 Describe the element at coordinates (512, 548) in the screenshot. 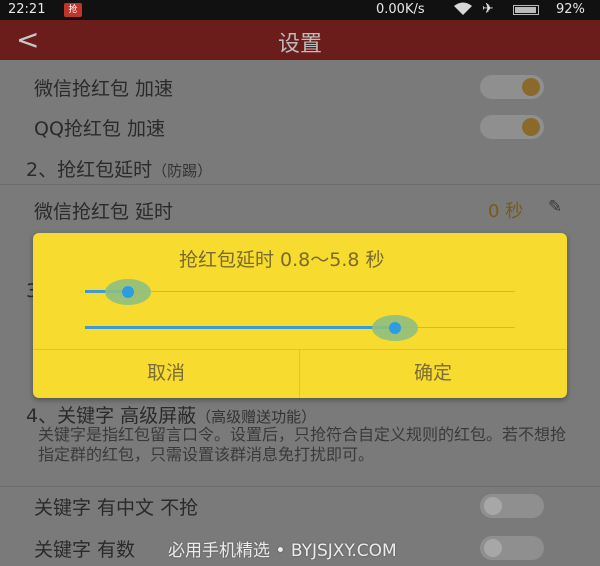

I see `keyword-number-toggle` at that location.